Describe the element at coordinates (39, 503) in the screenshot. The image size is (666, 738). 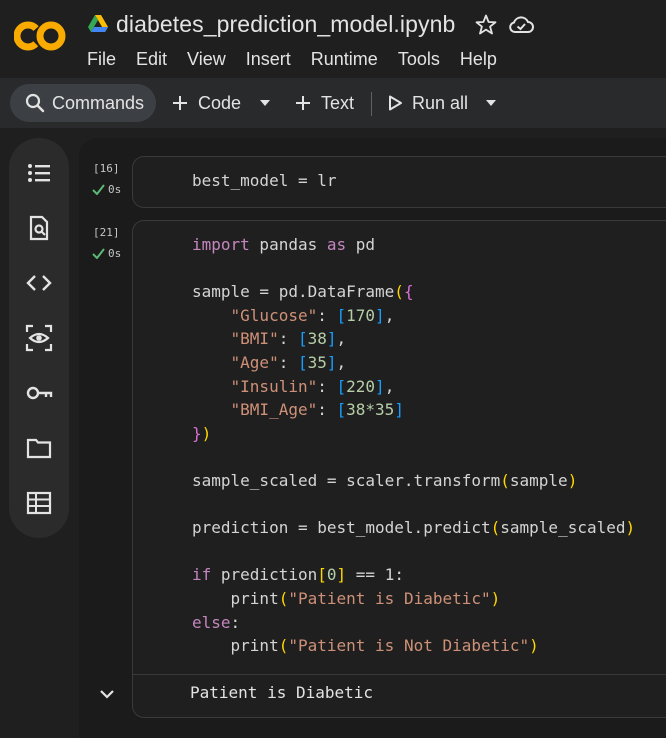
I see `data-table-icon` at that location.